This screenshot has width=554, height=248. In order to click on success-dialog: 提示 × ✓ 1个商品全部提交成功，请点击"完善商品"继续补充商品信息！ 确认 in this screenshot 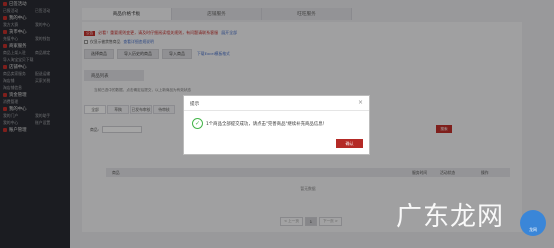, I will do `click(276, 125)`.